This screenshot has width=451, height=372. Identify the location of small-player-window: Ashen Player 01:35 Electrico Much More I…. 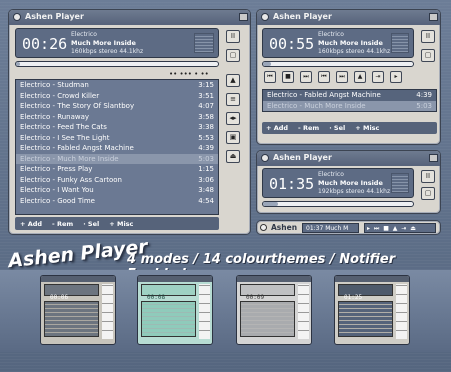
(348, 182).